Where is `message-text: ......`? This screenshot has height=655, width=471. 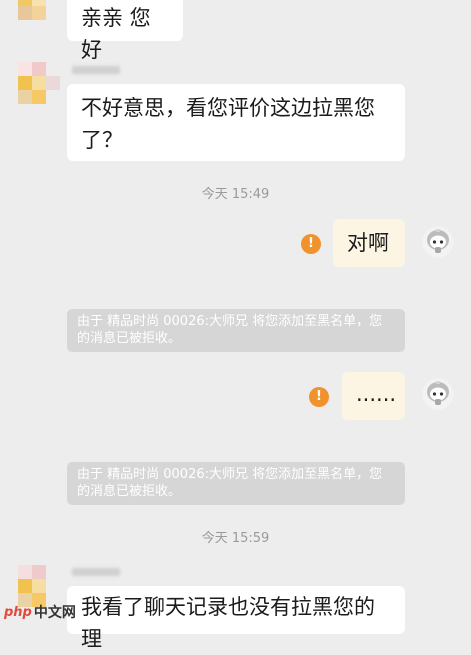 message-text: ...... is located at coordinates (376, 394).